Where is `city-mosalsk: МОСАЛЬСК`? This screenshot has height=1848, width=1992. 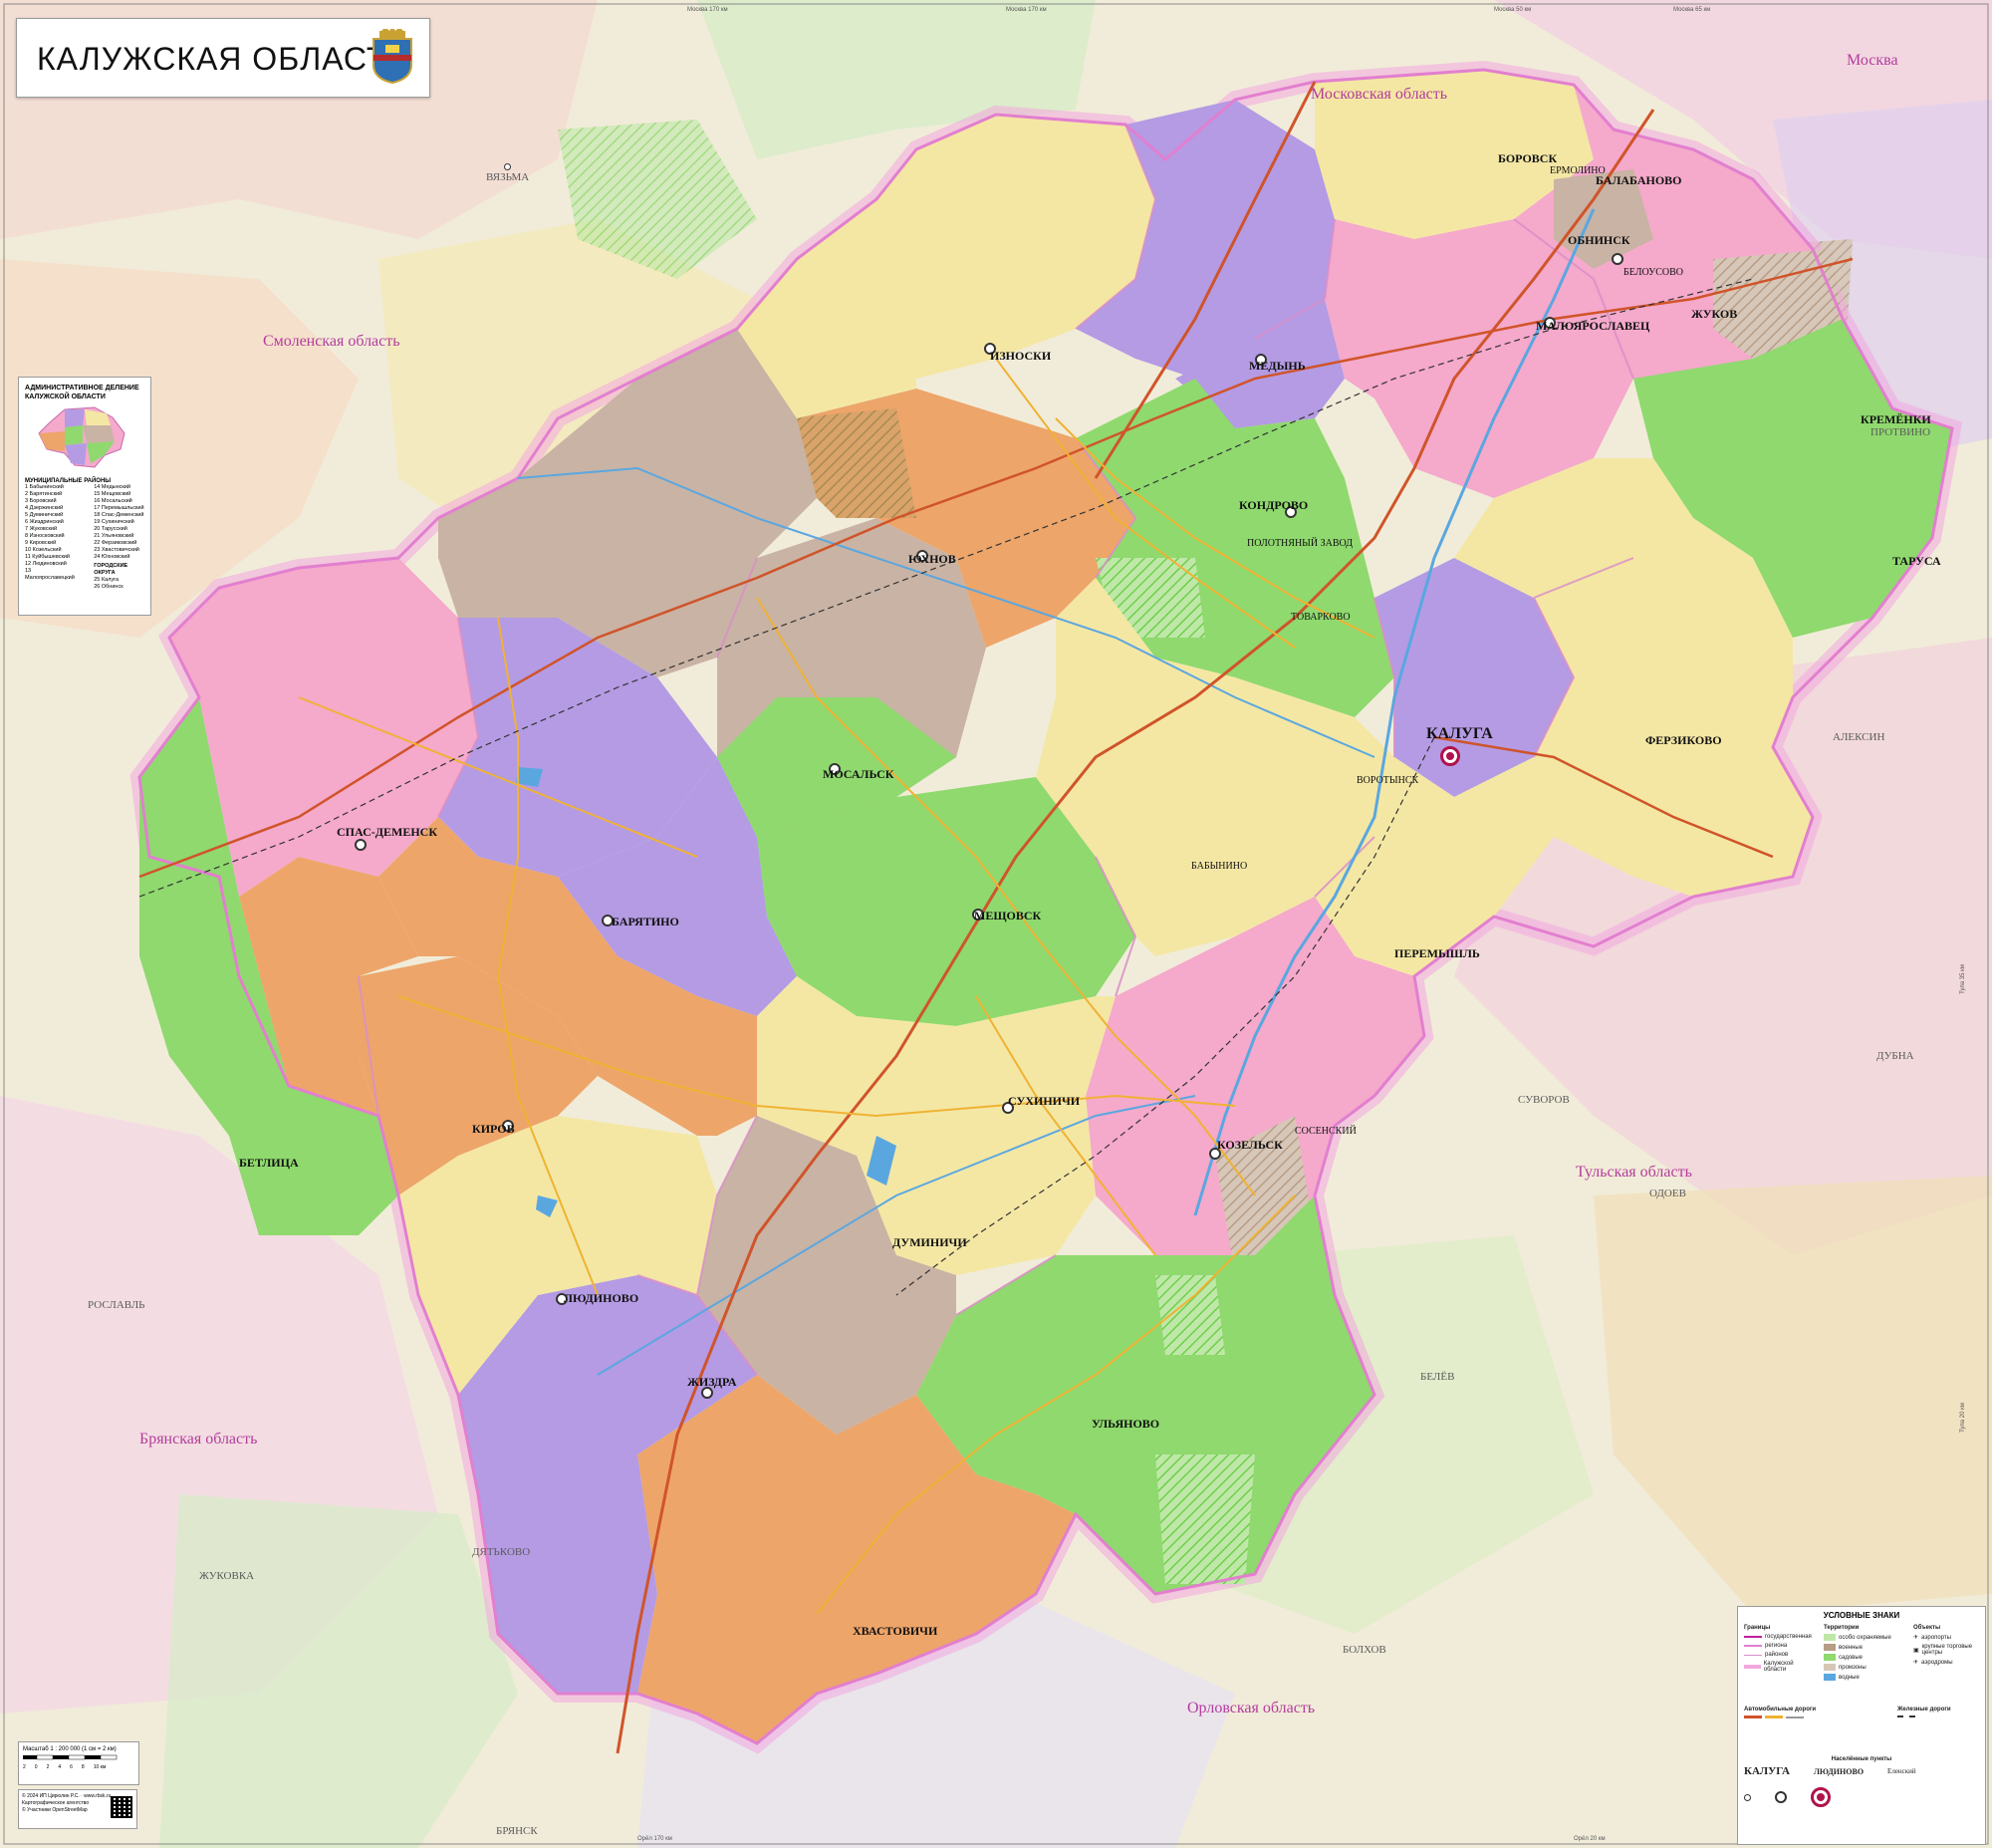 city-mosalsk: МОСАЛЬСК is located at coordinates (858, 775).